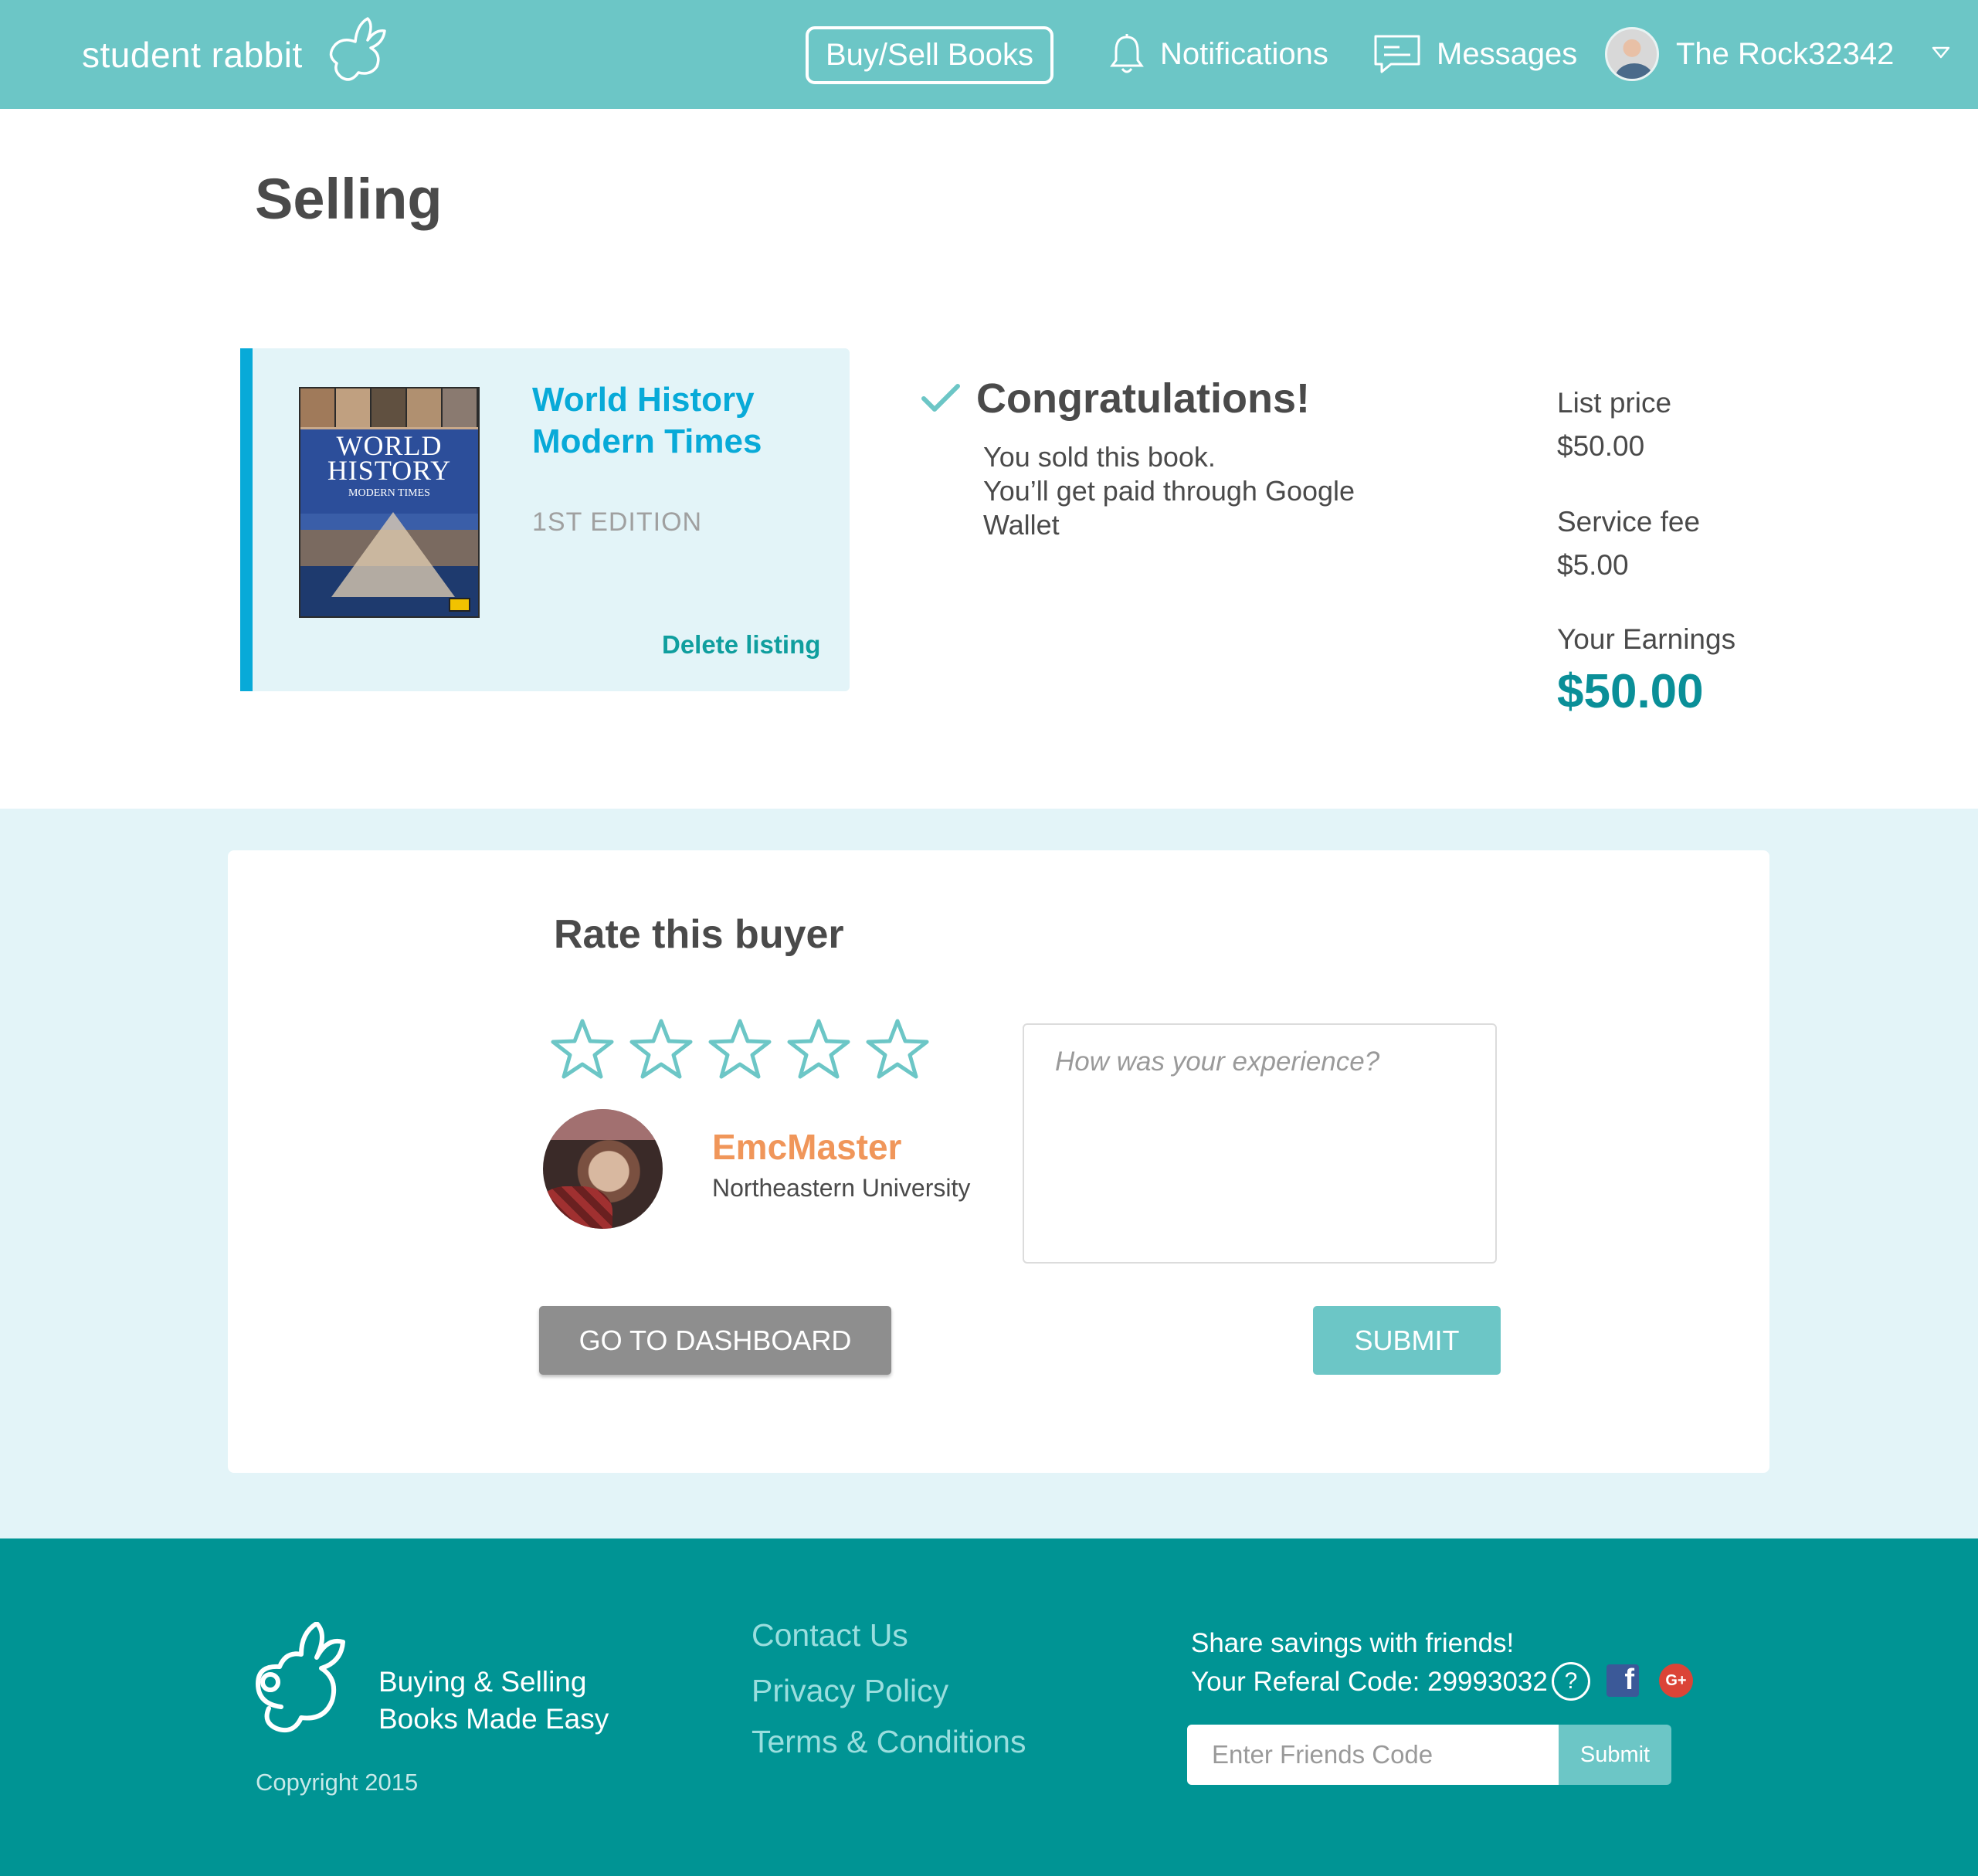  Describe the element at coordinates (1169, 508) in the screenshot. I see `congrats-line-2: You’ll get paid through Google Wallet` at that location.